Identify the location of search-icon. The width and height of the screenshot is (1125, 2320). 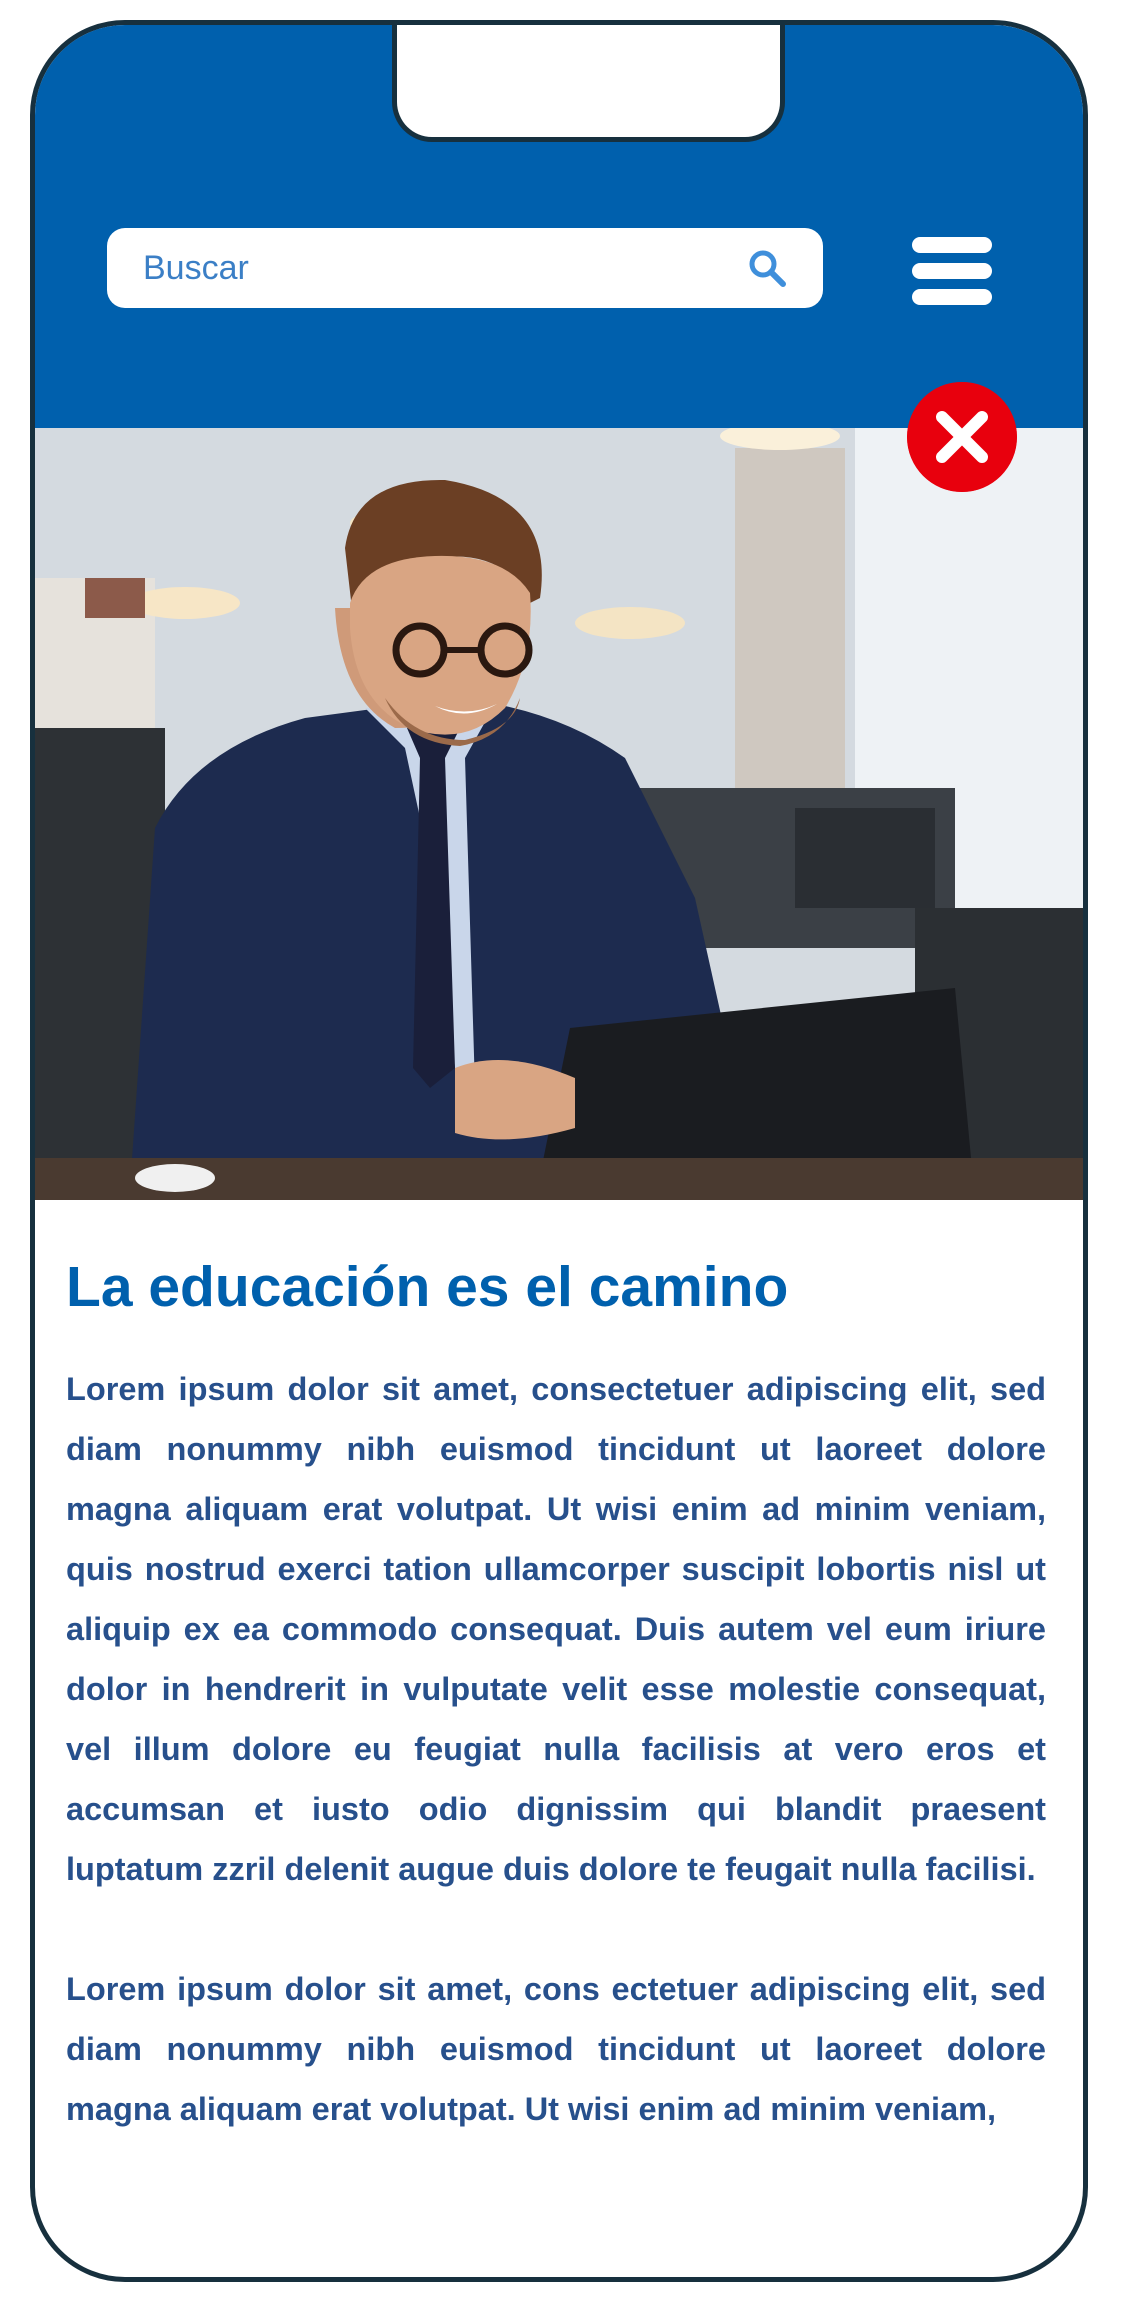
(767, 268).